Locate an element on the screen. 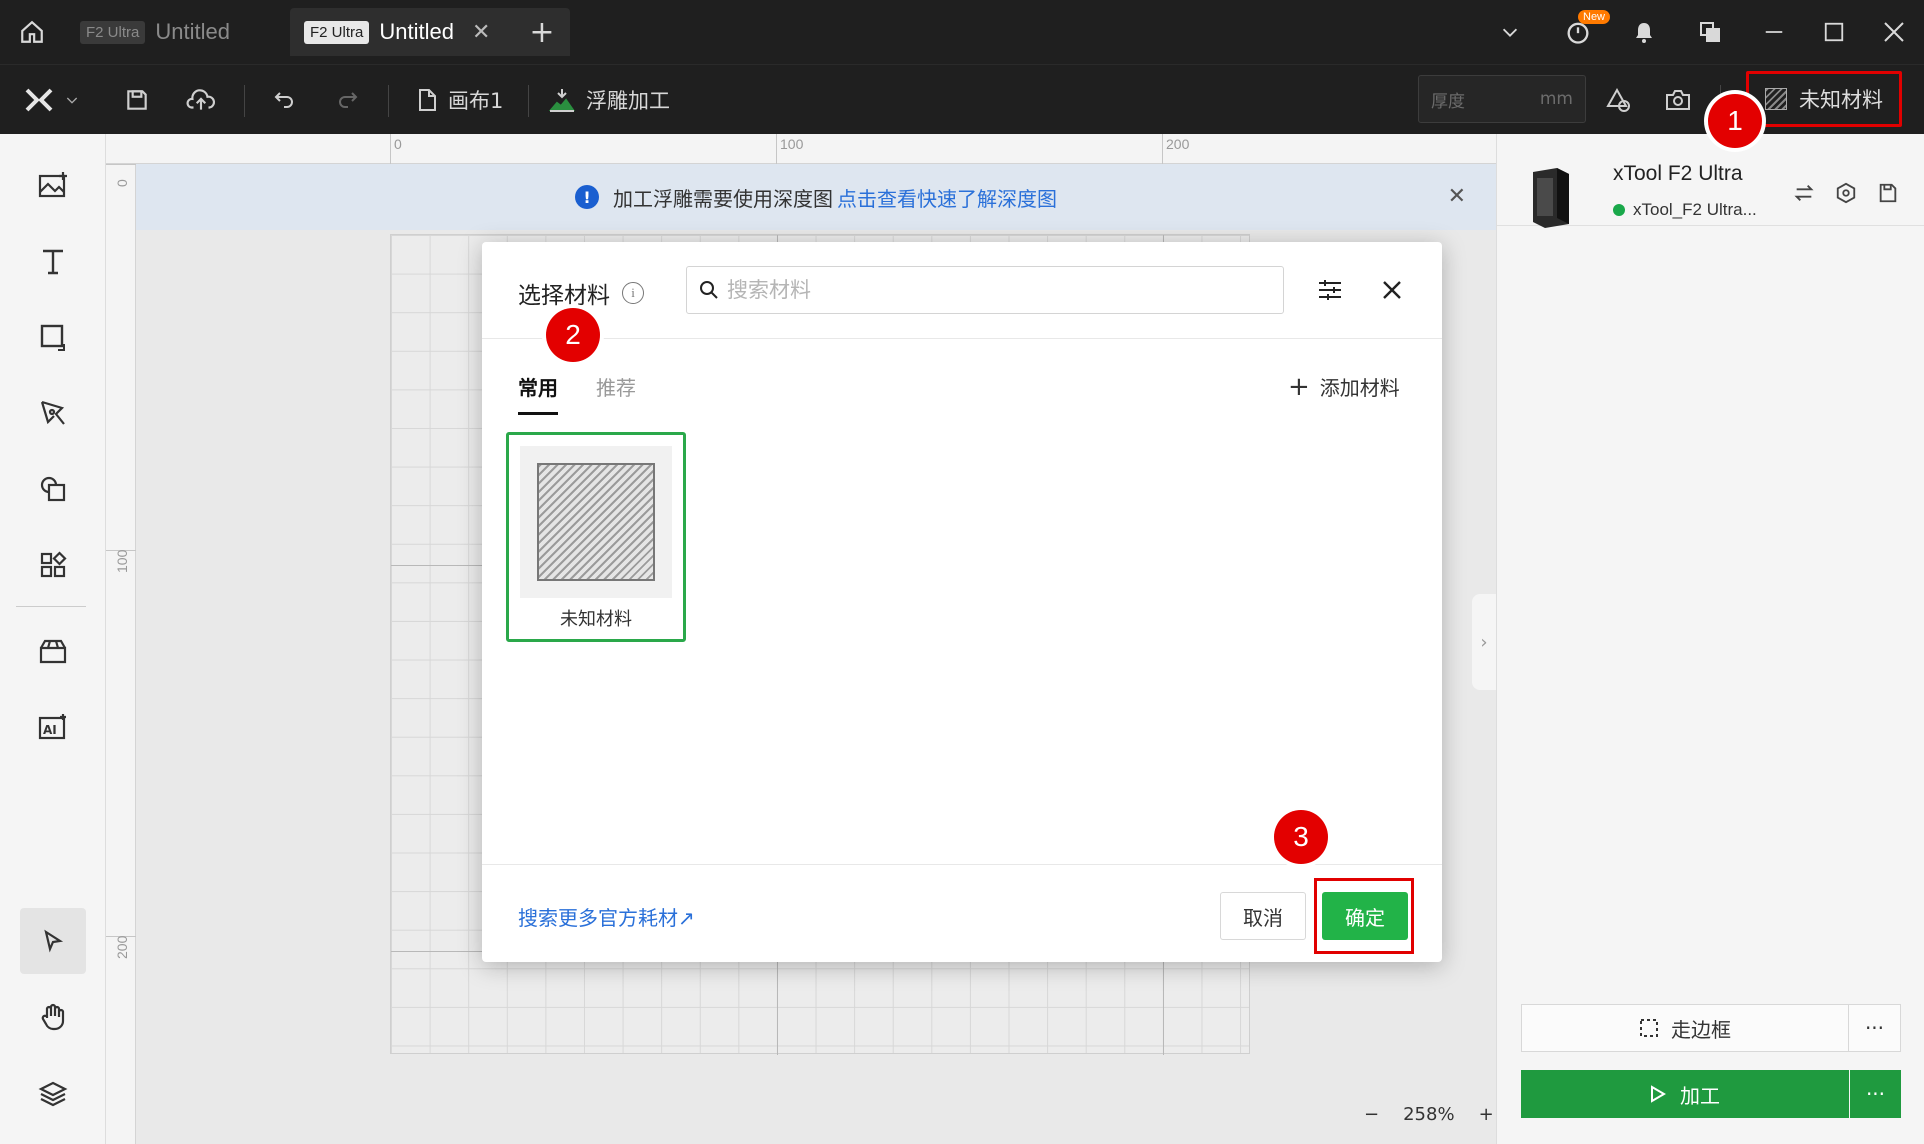 This screenshot has height=1144, width=1924. connected-status-dot is located at coordinates (1619, 210).